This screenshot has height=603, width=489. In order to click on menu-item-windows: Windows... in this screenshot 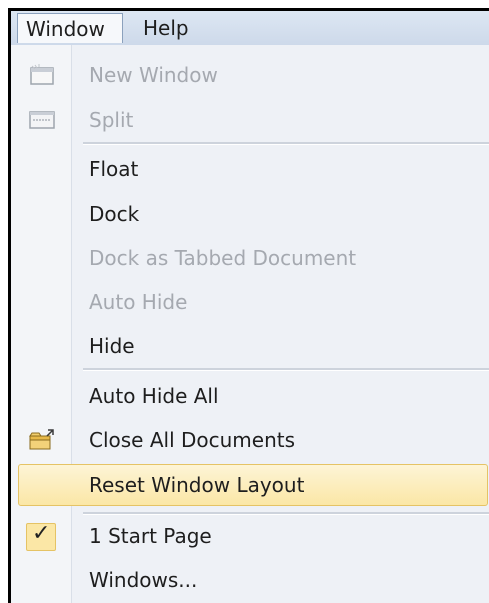, I will do `click(250, 580)`.